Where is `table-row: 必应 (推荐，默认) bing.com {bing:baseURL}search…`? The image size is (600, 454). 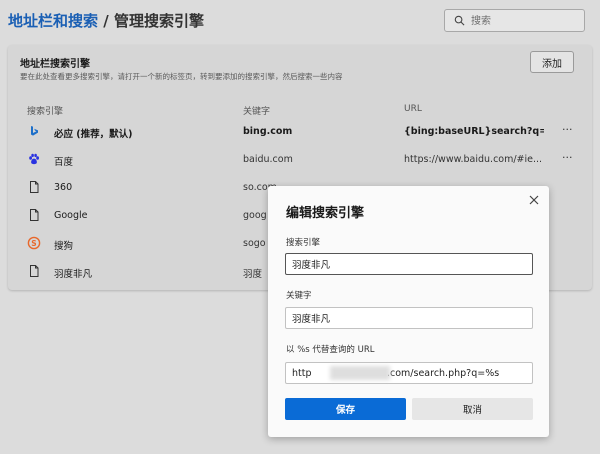 table-row: 必应 (推荐，默认) bing.com {bing:baseURL}search… is located at coordinates (300, 132).